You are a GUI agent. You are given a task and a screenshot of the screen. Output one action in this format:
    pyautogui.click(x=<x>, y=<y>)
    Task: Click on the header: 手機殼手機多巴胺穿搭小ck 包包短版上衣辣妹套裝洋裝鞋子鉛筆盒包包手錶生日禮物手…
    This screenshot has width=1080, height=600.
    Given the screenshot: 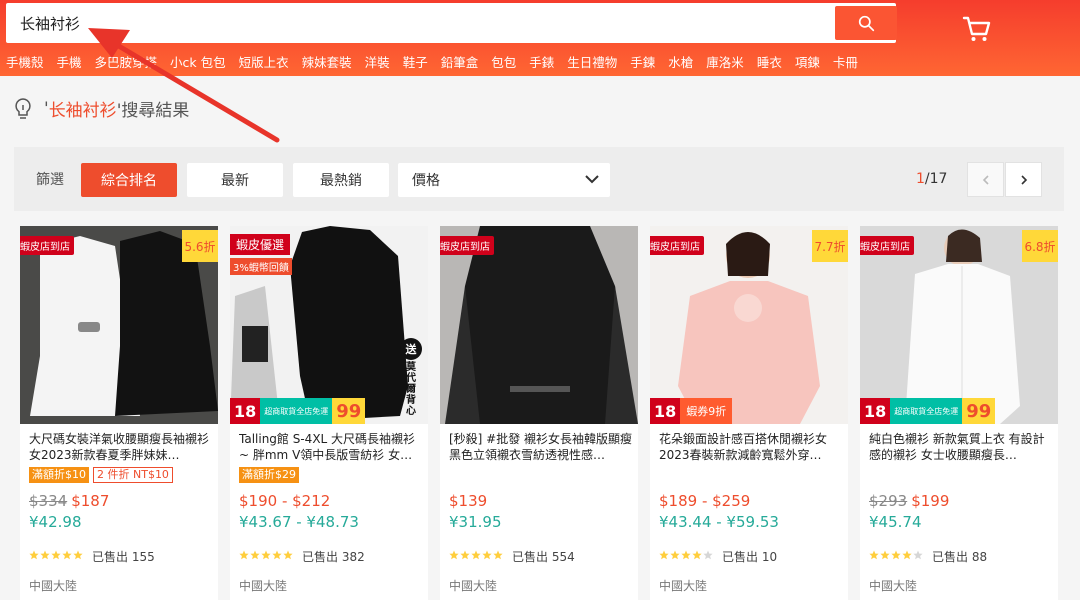 What is the action you would take?
    pyautogui.click(x=540, y=38)
    